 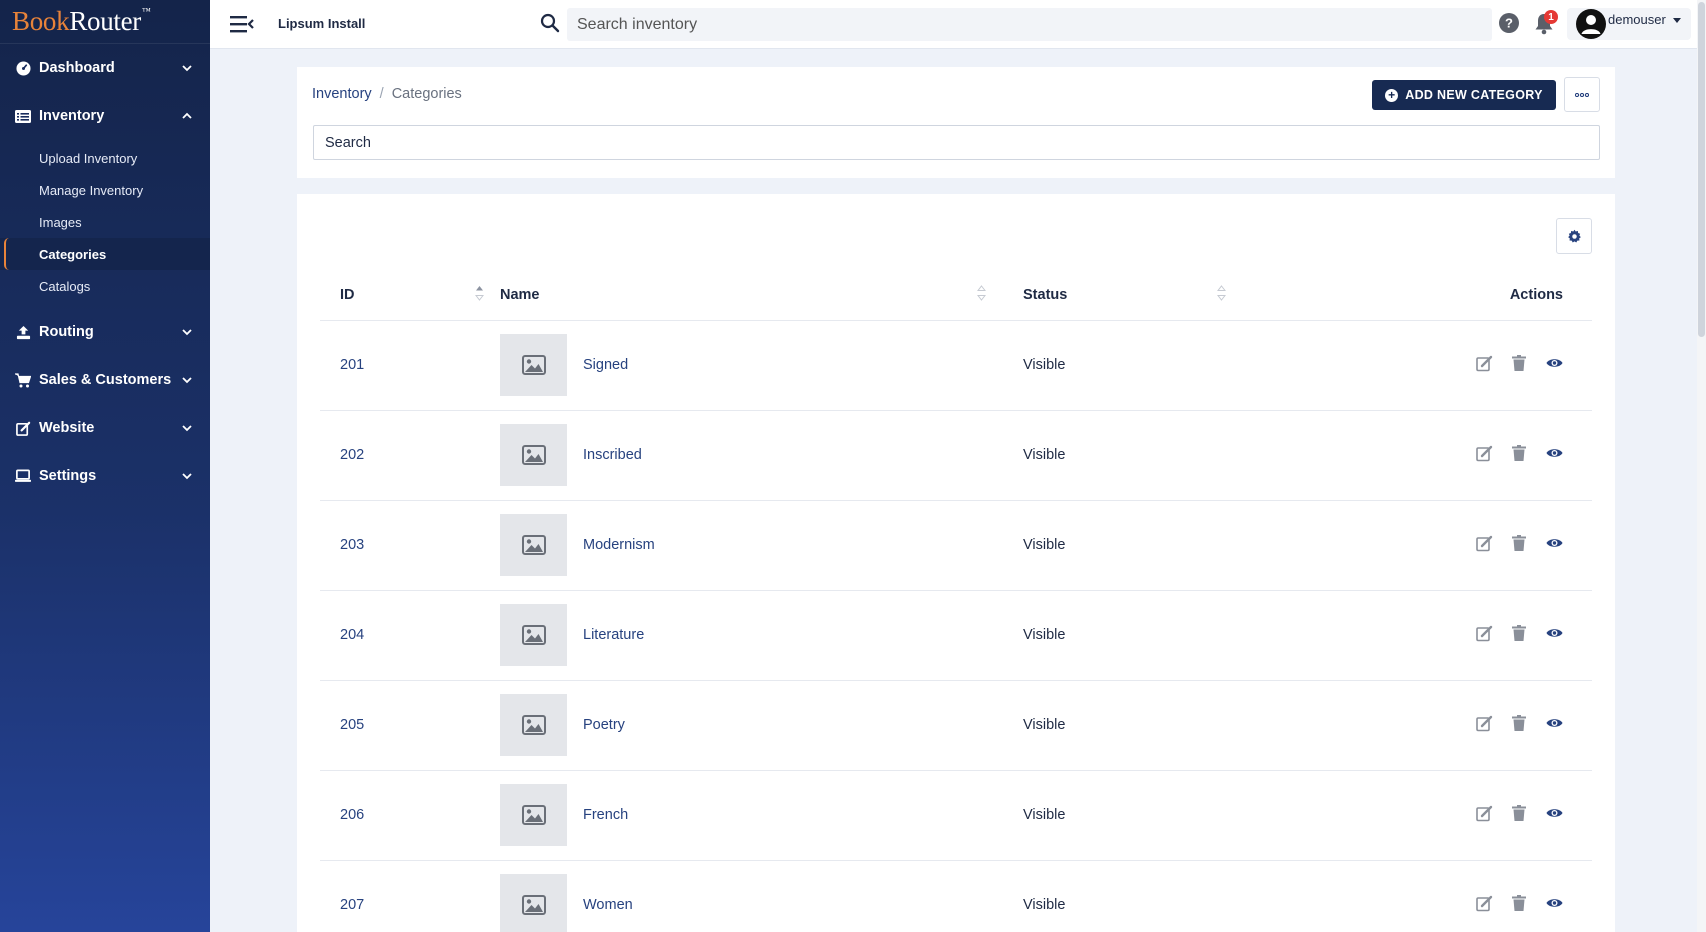 What do you see at coordinates (1701, 466) in the screenshot?
I see `page-scrollbar` at bounding box center [1701, 466].